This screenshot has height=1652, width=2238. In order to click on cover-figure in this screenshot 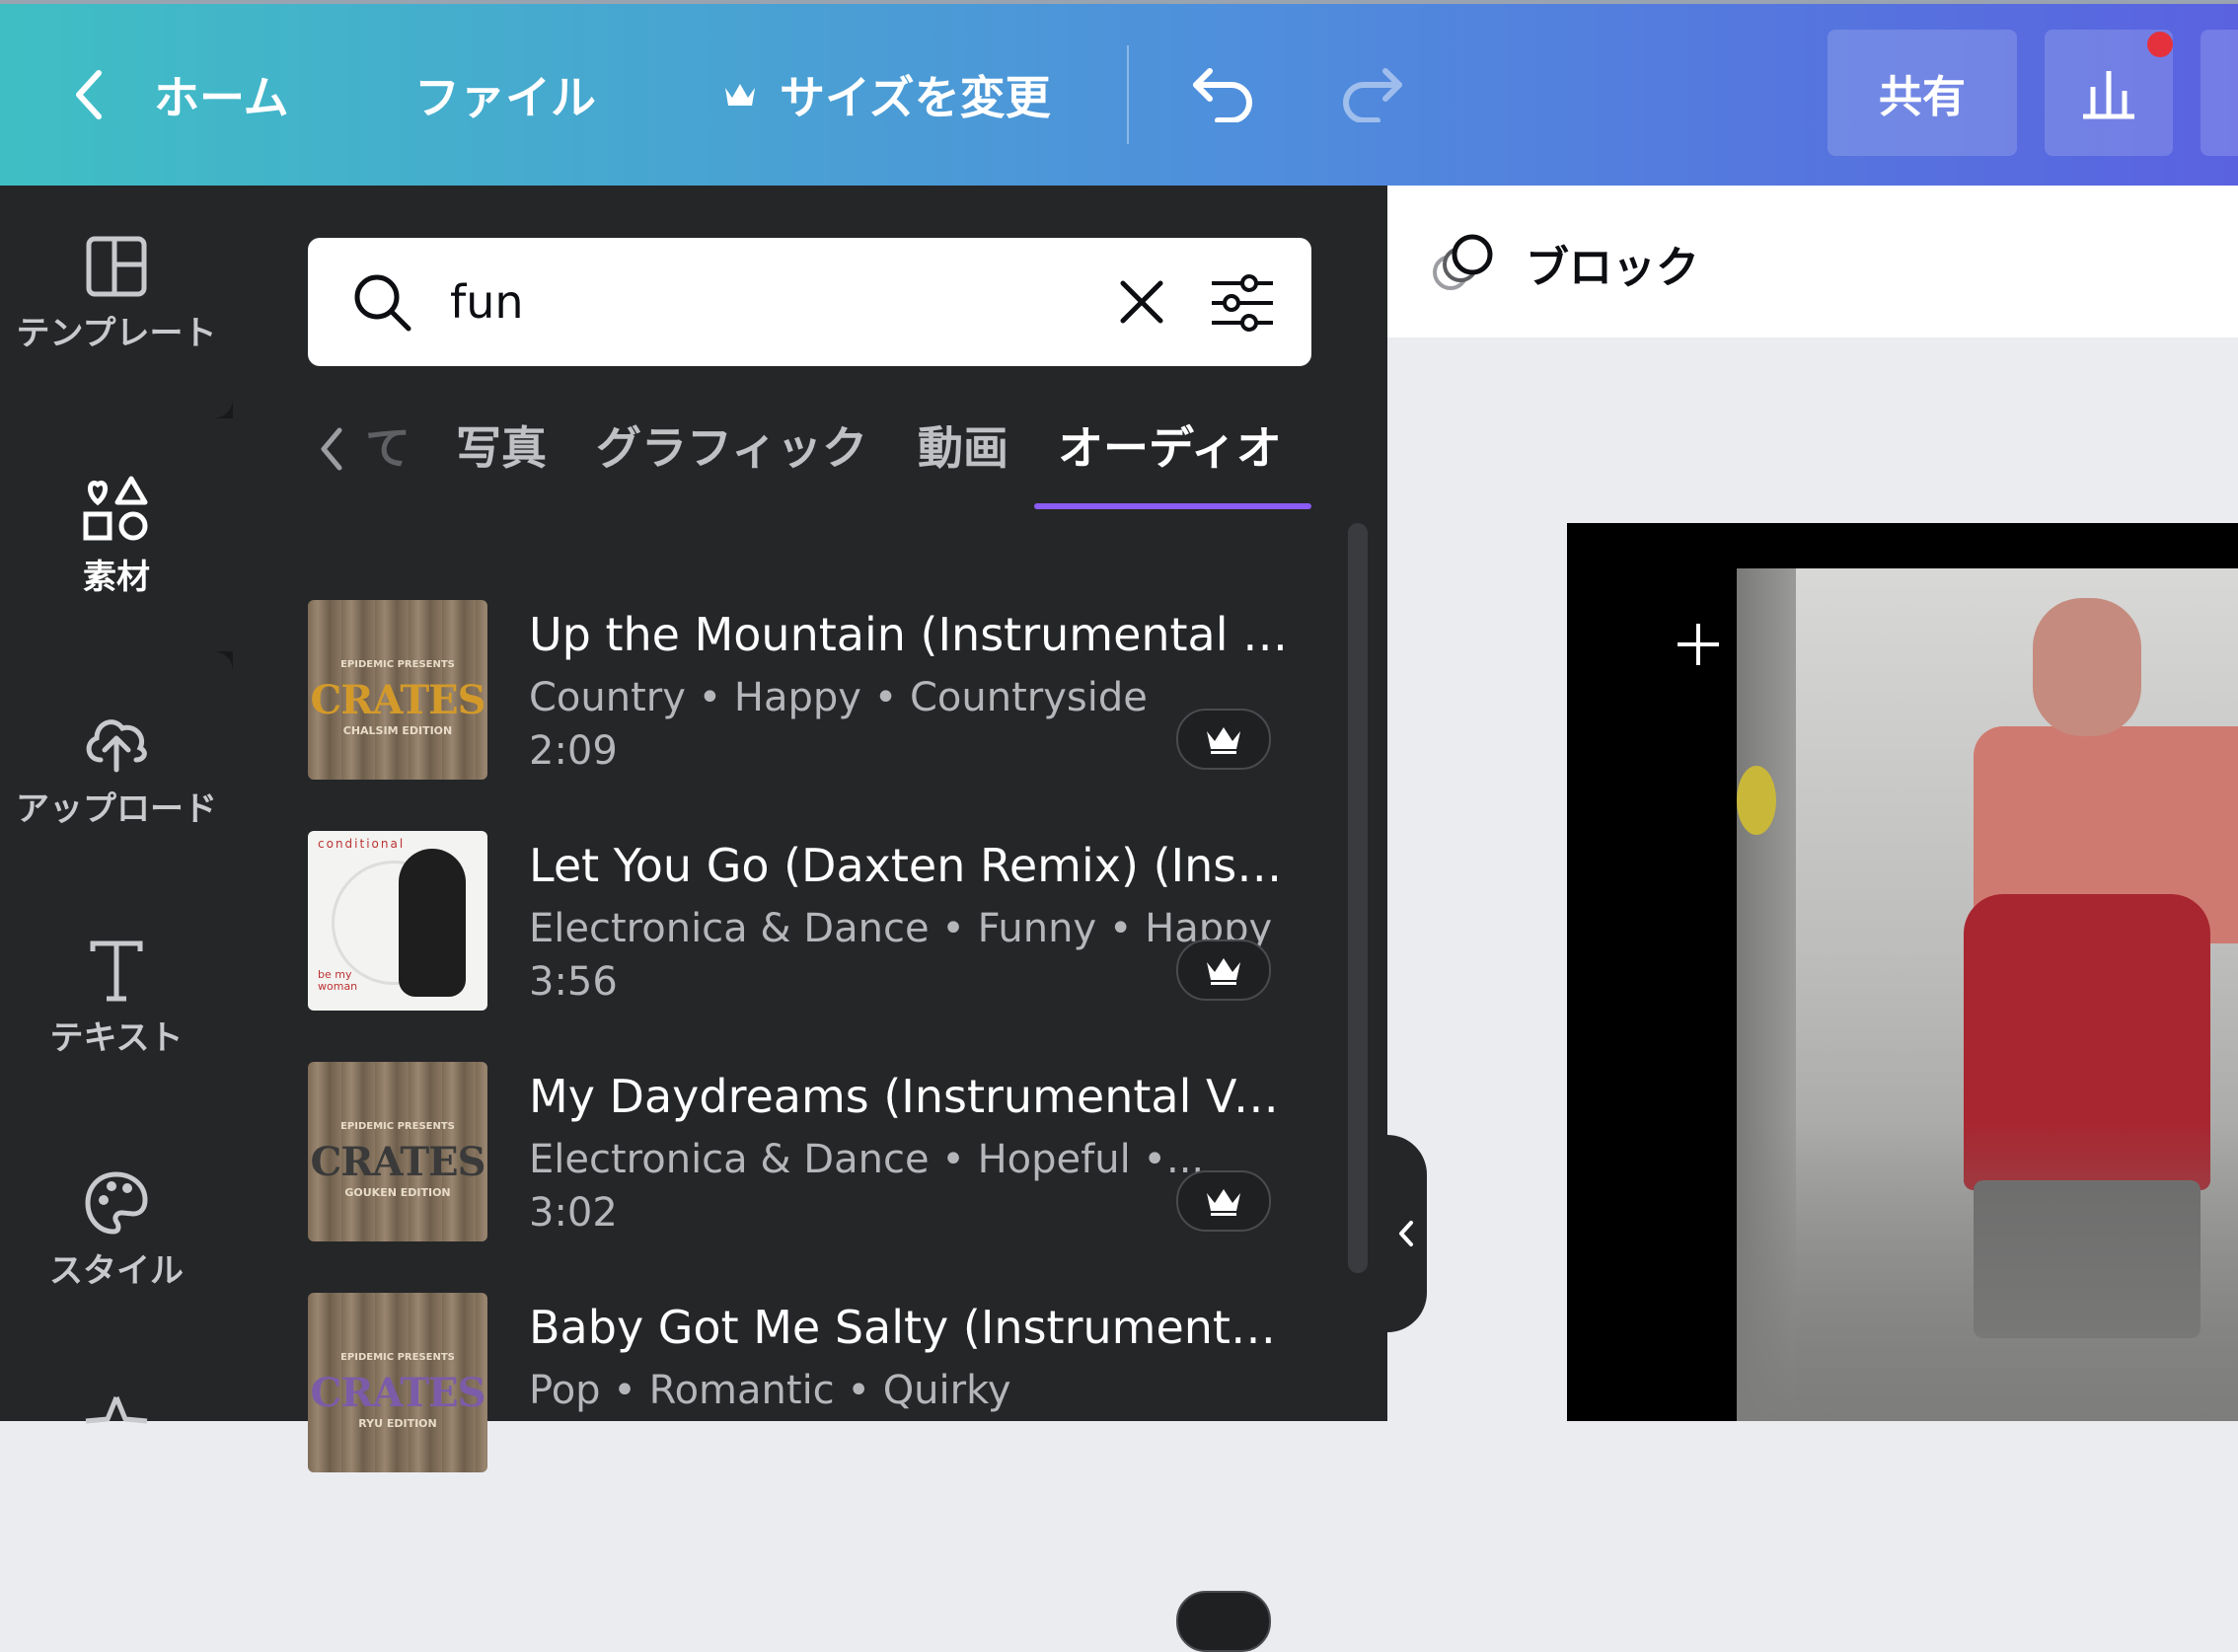, I will do `click(432, 923)`.